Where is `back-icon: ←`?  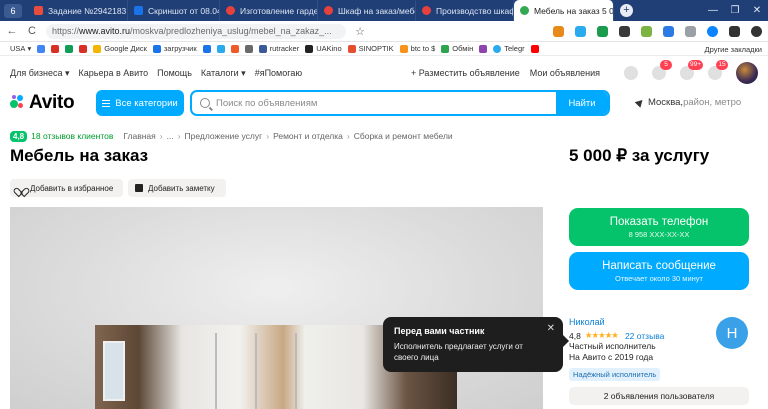 back-icon: ← is located at coordinates (12, 31).